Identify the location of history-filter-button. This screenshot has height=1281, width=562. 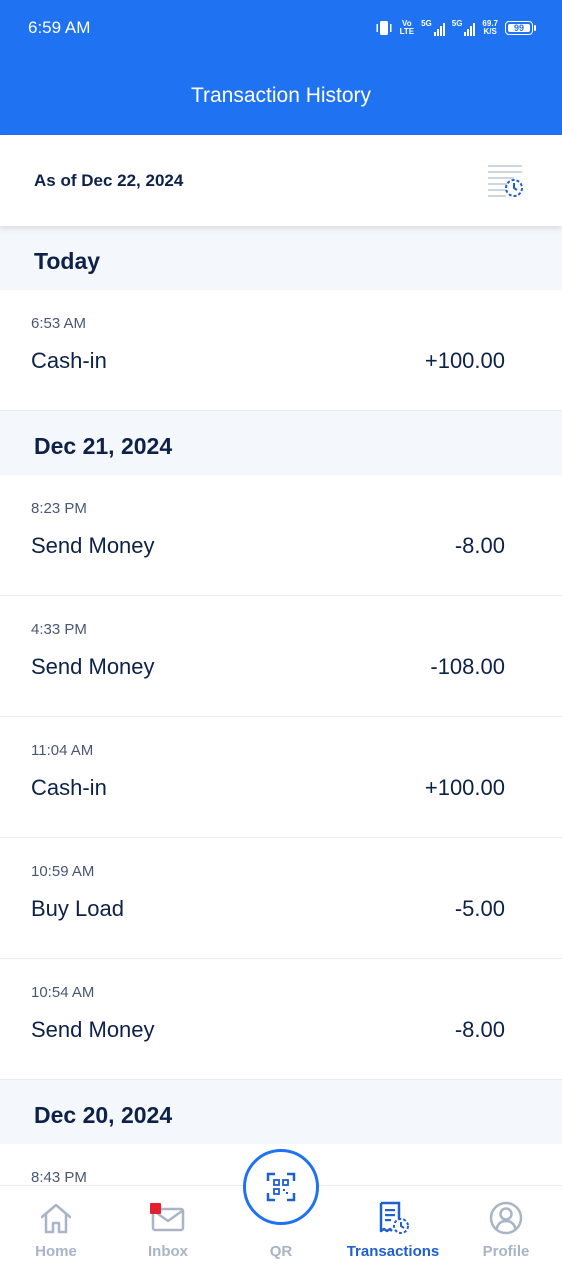
(506, 182).